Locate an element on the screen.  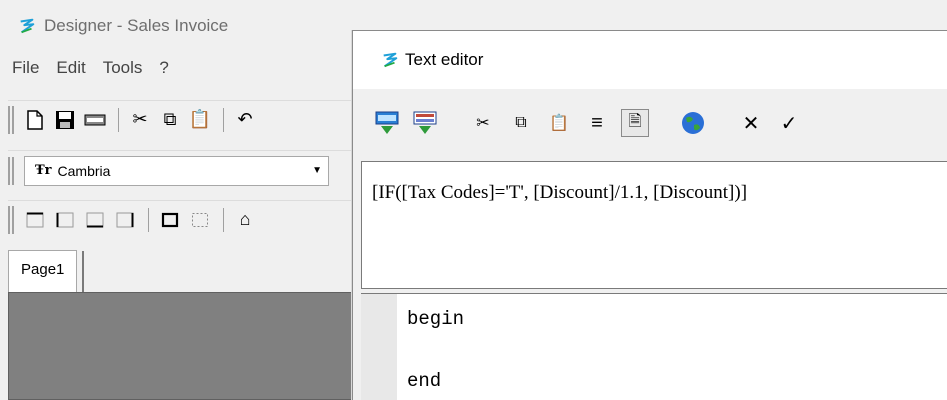
code-line: begin is located at coordinates (436, 319).